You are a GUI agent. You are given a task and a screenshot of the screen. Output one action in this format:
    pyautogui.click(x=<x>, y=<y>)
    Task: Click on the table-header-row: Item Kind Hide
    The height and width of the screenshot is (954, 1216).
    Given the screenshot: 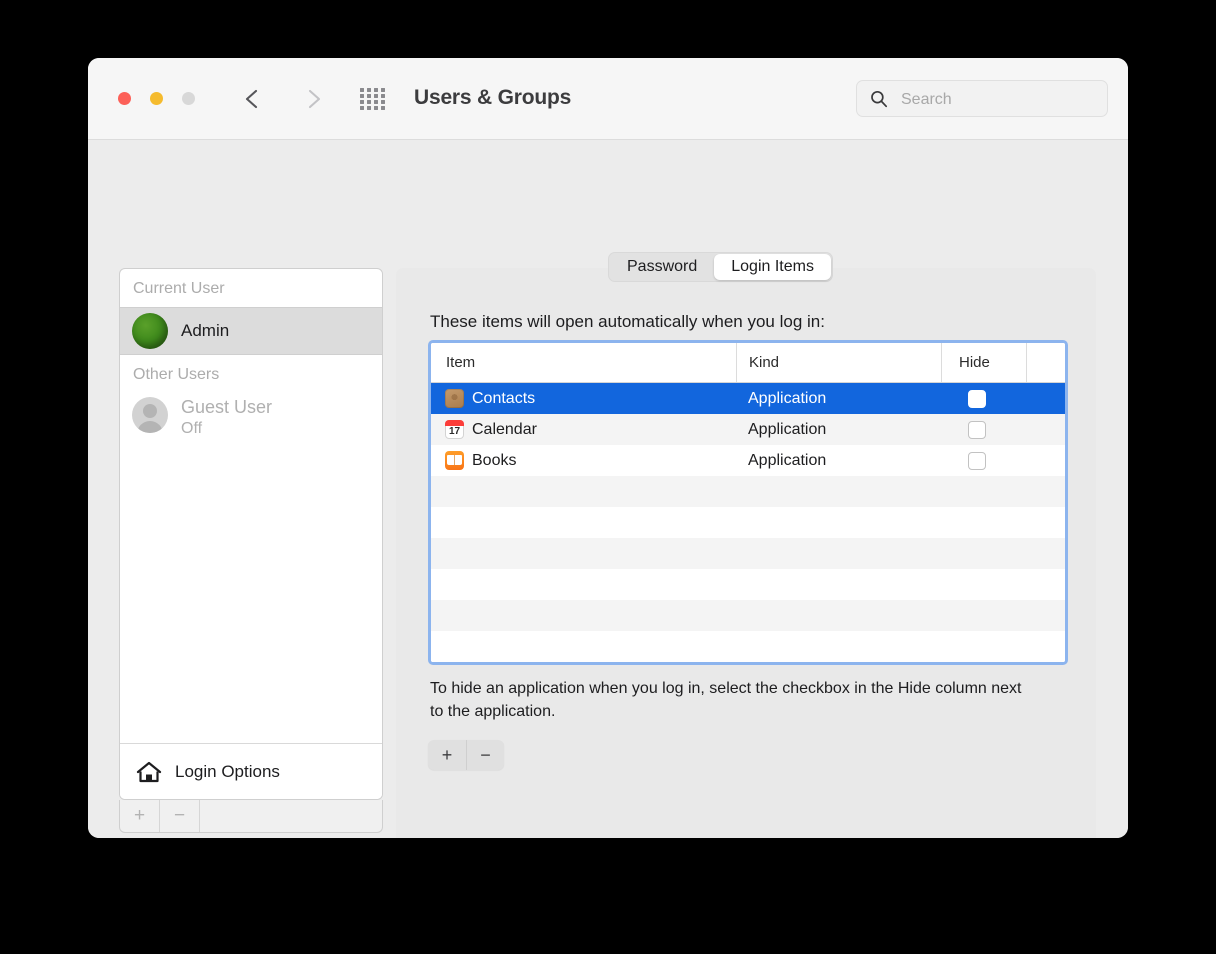 What is the action you would take?
    pyautogui.click(x=748, y=363)
    